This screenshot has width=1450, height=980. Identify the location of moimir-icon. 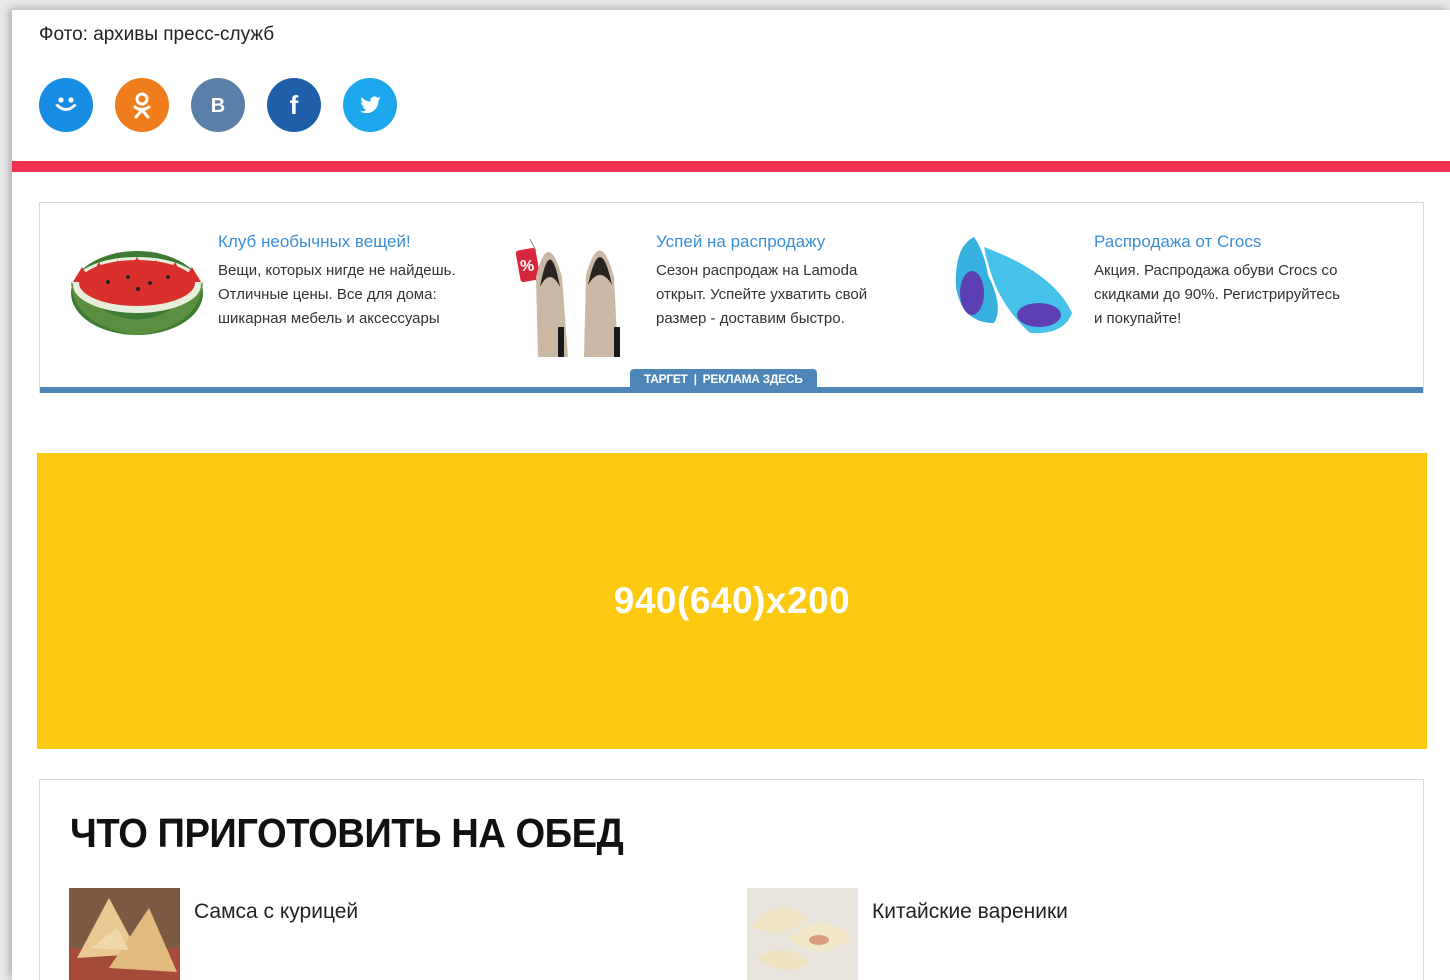
(66, 104).